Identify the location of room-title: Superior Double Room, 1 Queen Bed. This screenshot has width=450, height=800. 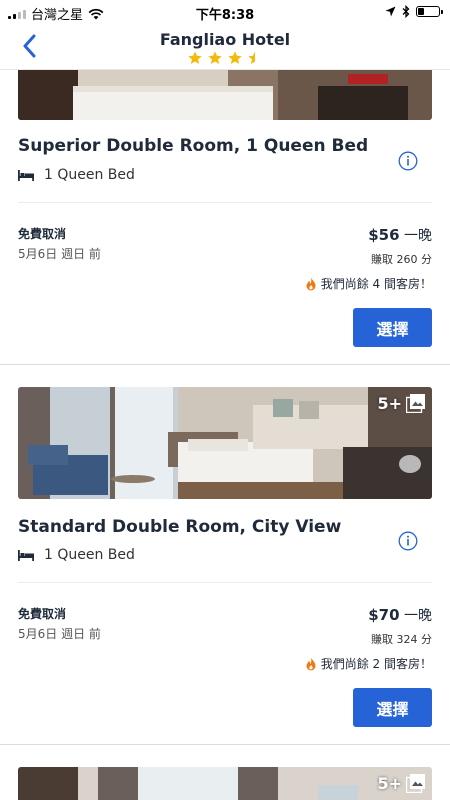
(193, 146).